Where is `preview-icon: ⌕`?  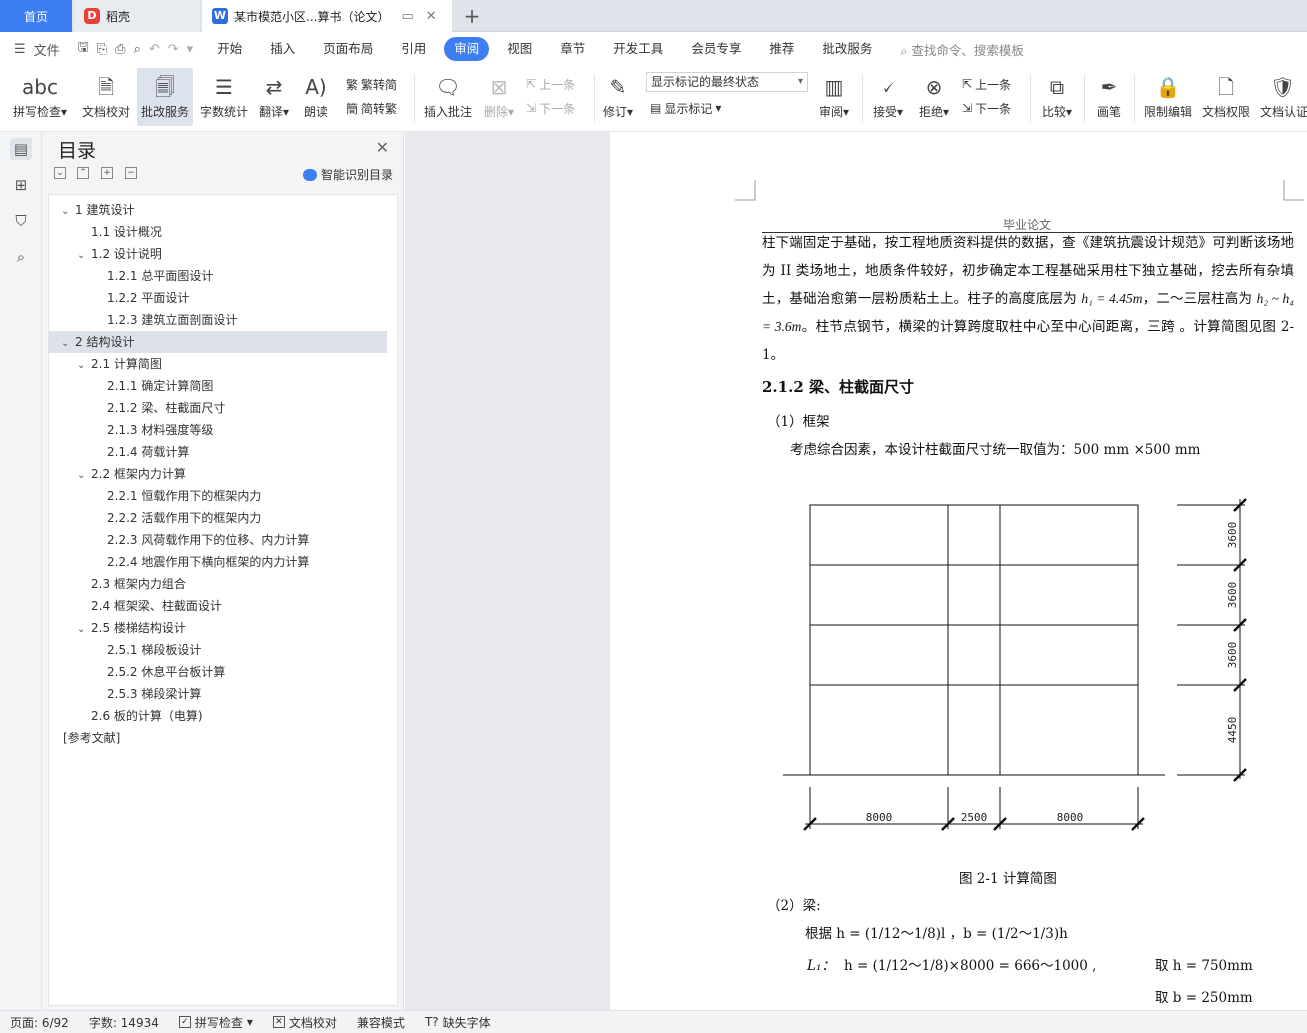 preview-icon: ⌕ is located at coordinates (137, 49).